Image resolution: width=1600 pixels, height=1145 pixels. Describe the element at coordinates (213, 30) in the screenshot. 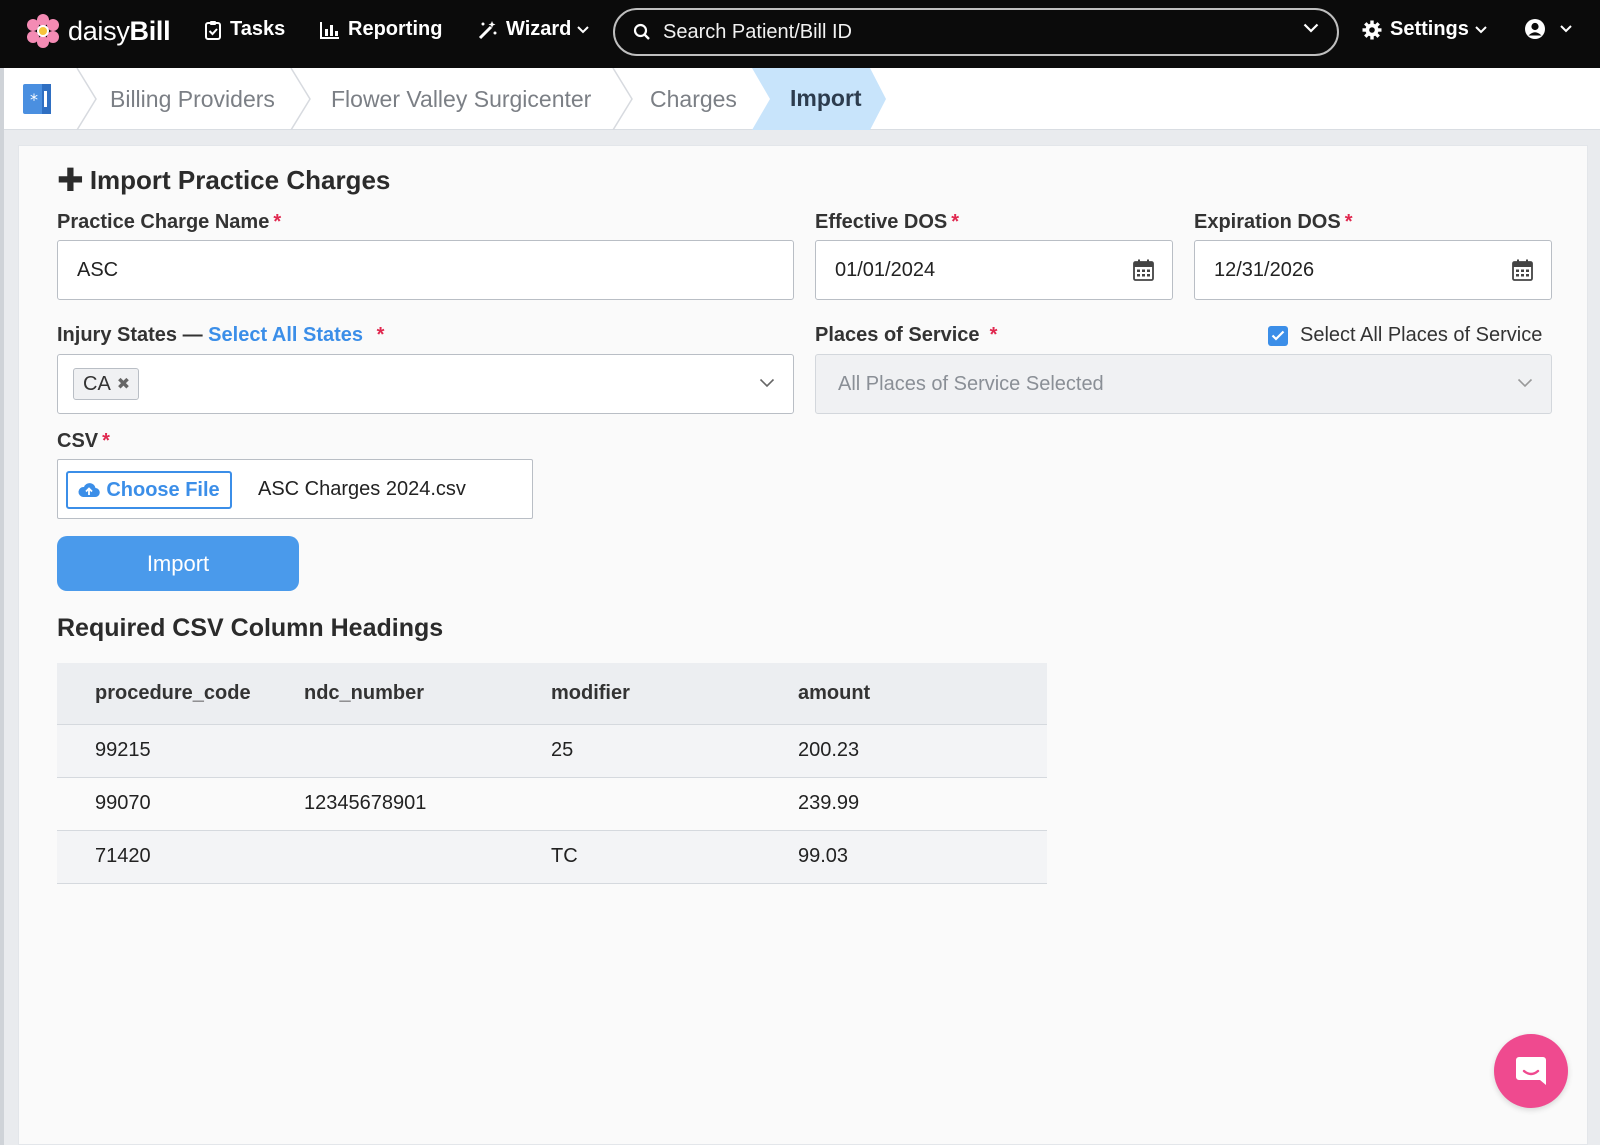

I see `clipboard-icon` at that location.